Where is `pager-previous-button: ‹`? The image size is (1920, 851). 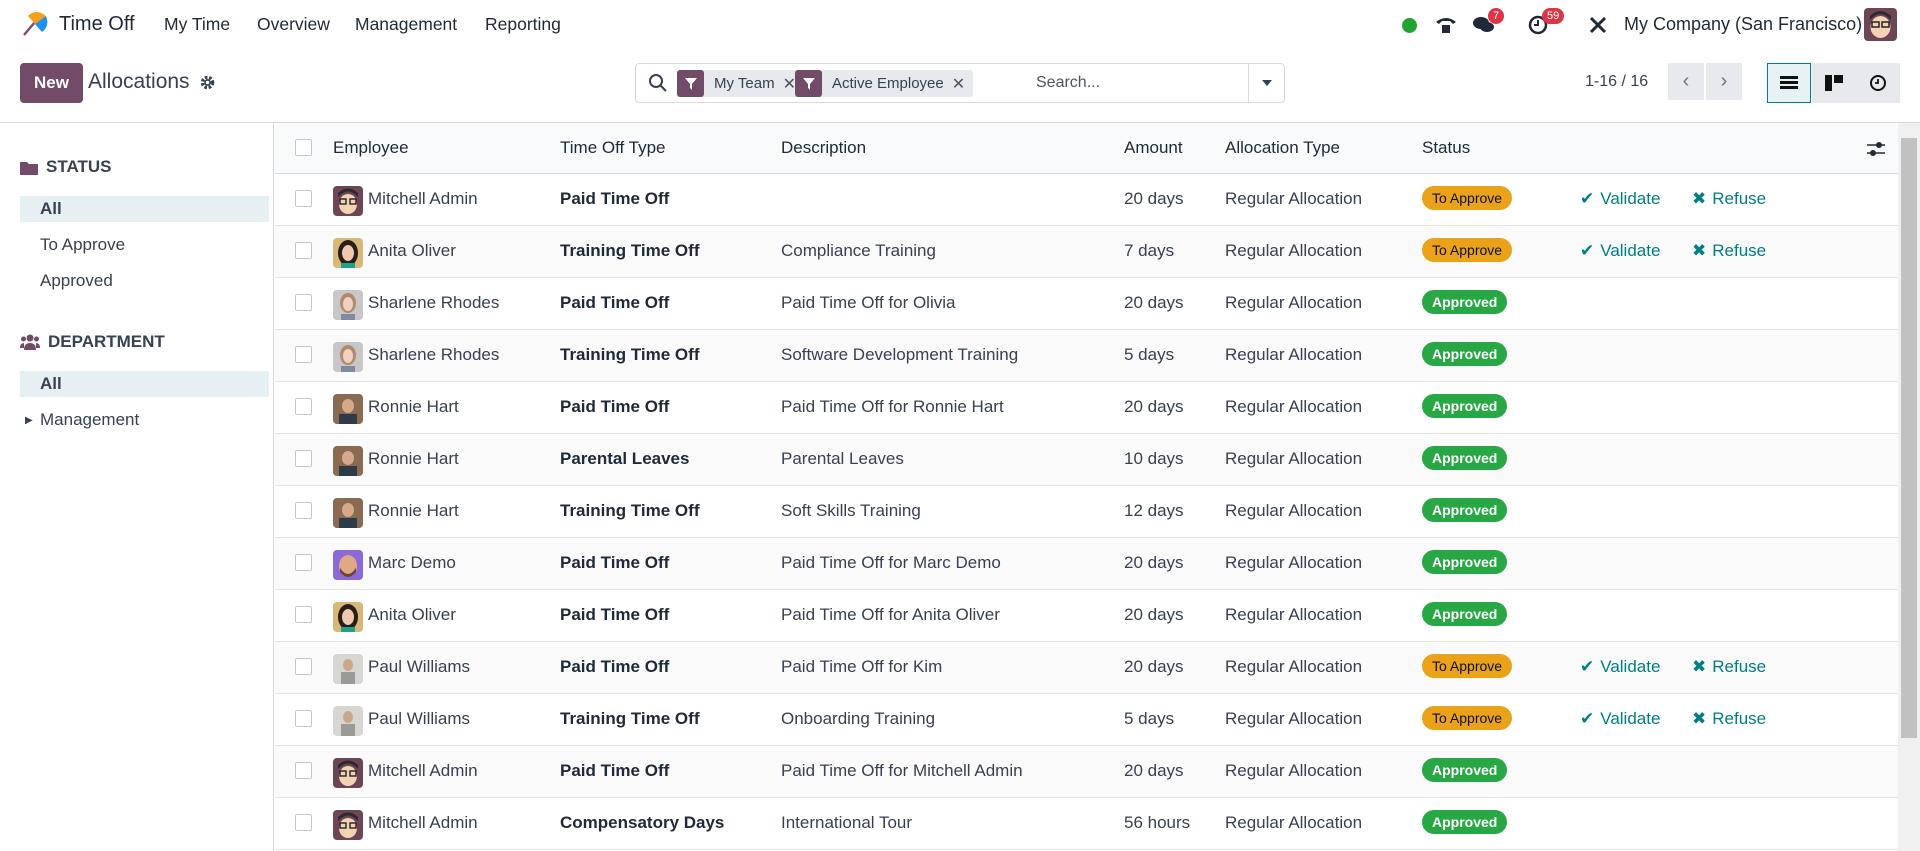
pager-previous-button: ‹ is located at coordinates (1686, 81).